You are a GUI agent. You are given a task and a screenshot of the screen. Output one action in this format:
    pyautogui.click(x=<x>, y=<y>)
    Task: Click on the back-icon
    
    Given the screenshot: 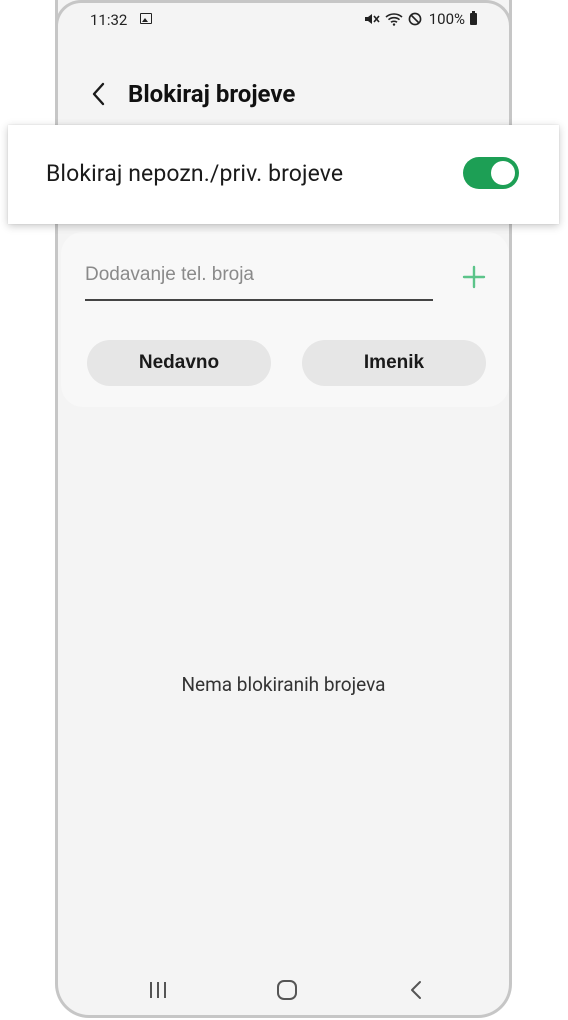 What is the action you would take?
    pyautogui.click(x=416, y=990)
    